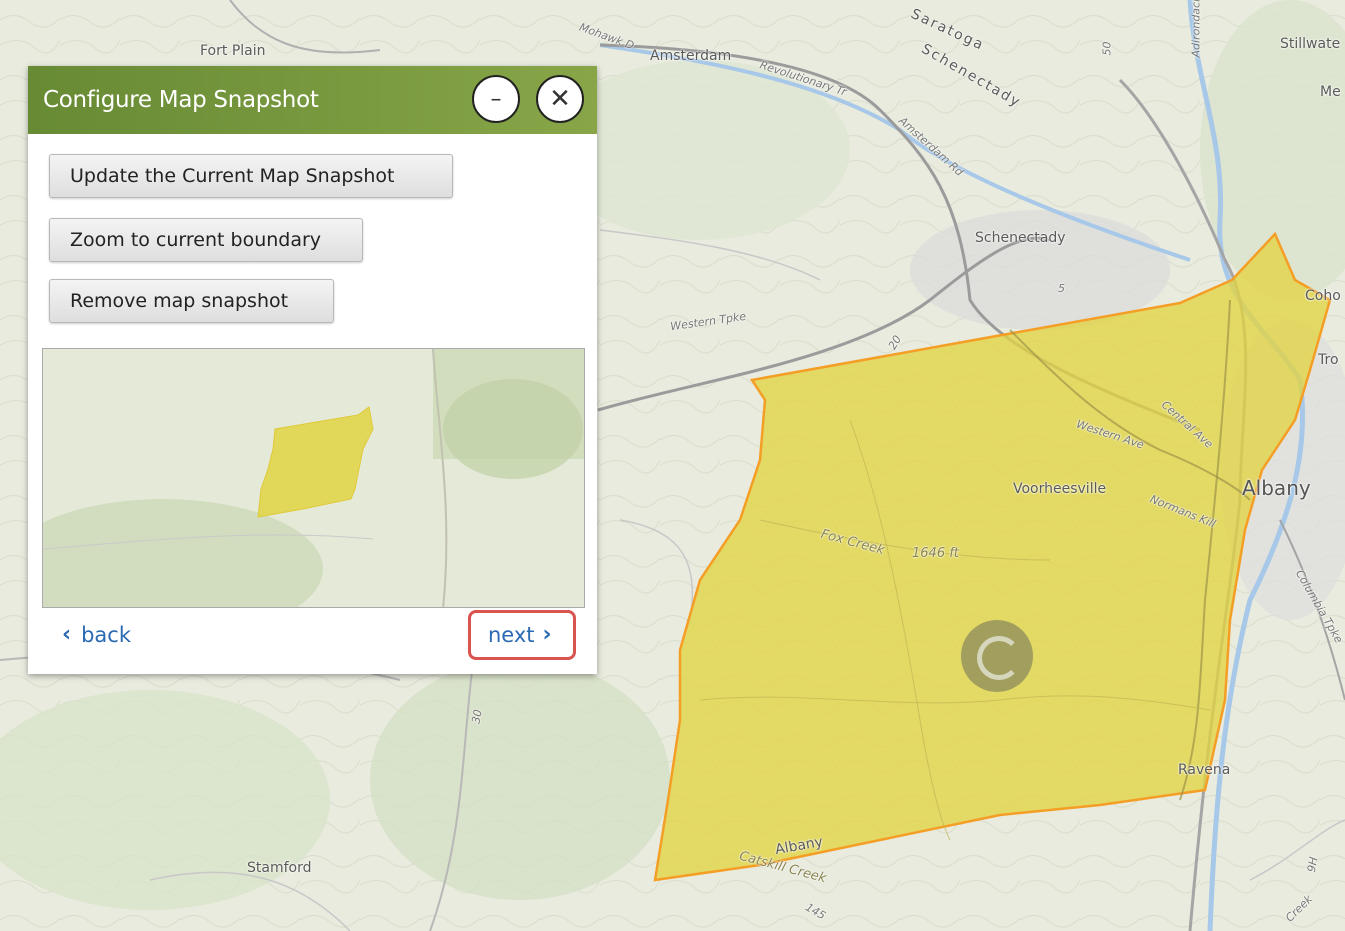 The width and height of the screenshot is (1345, 931). Describe the element at coordinates (1310, 44) in the screenshot. I see `place-label: Stillwate` at that location.